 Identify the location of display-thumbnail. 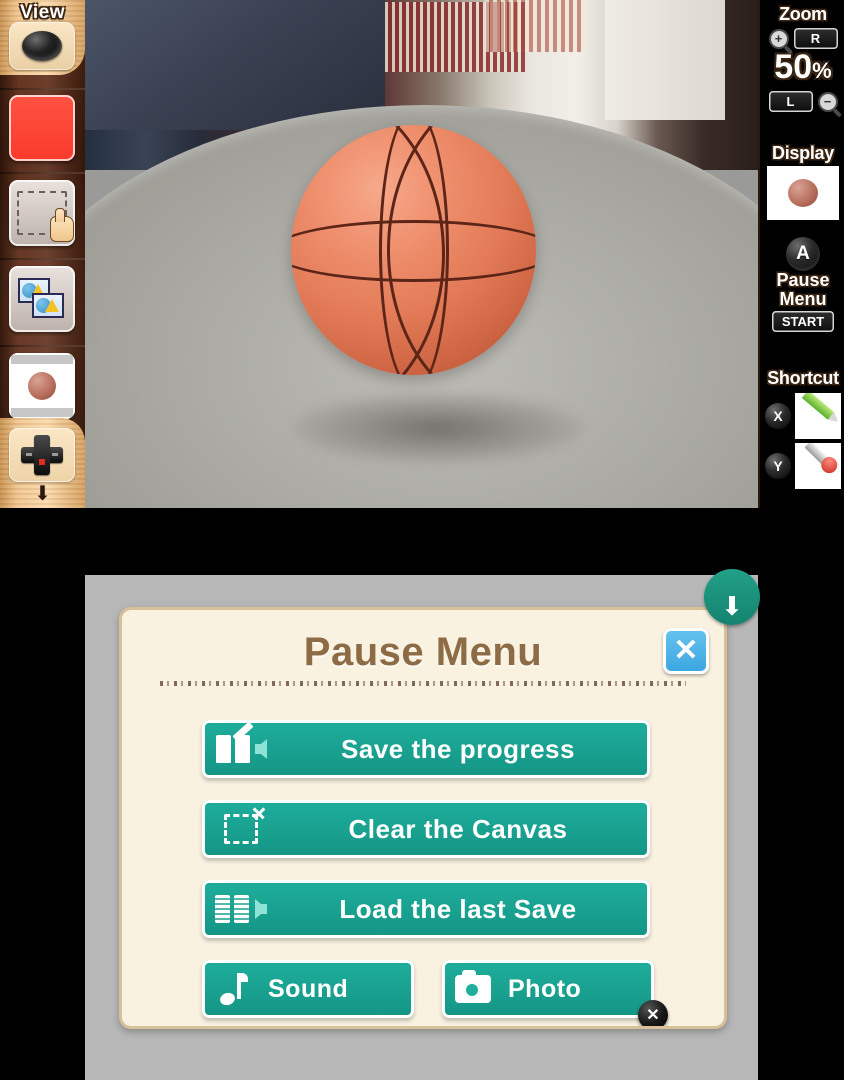
(803, 193).